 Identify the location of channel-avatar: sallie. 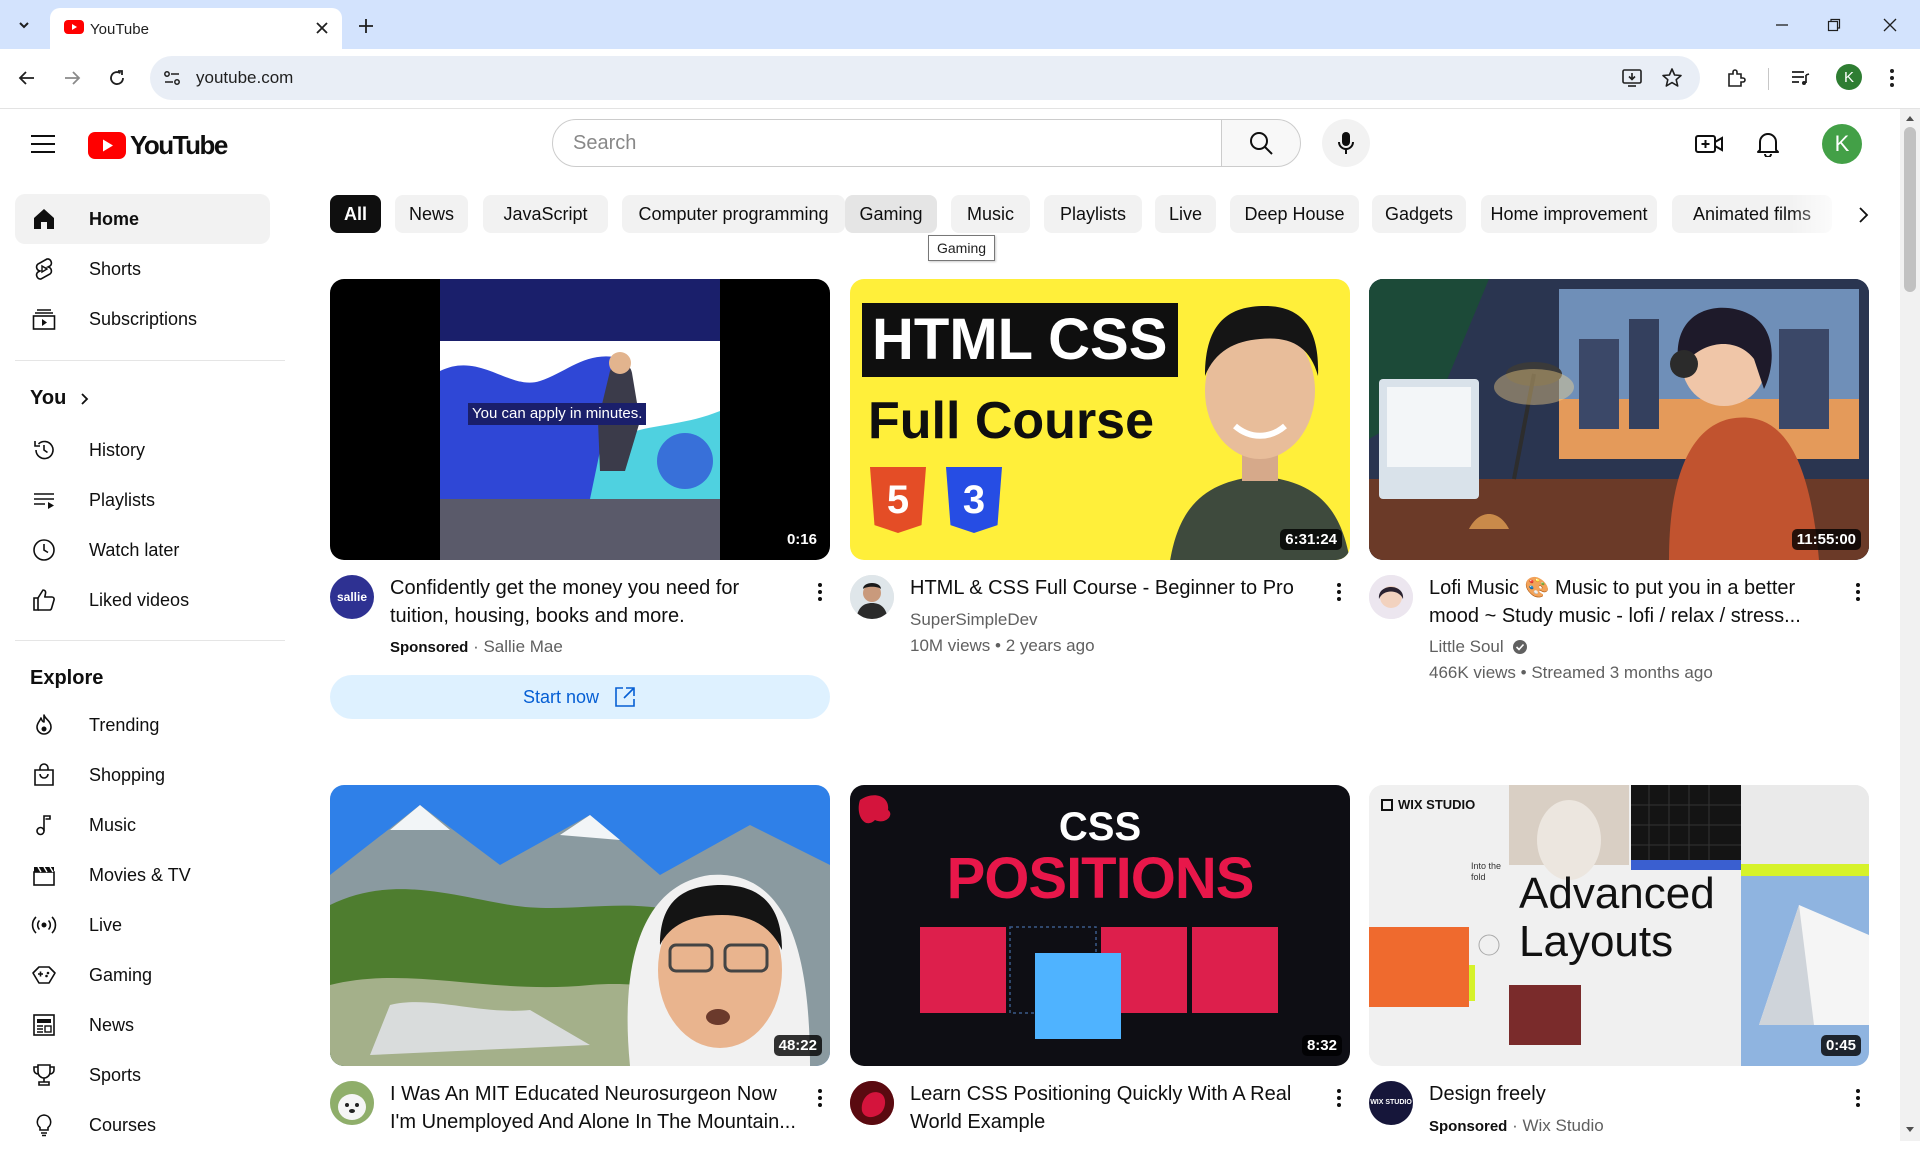
(352, 597).